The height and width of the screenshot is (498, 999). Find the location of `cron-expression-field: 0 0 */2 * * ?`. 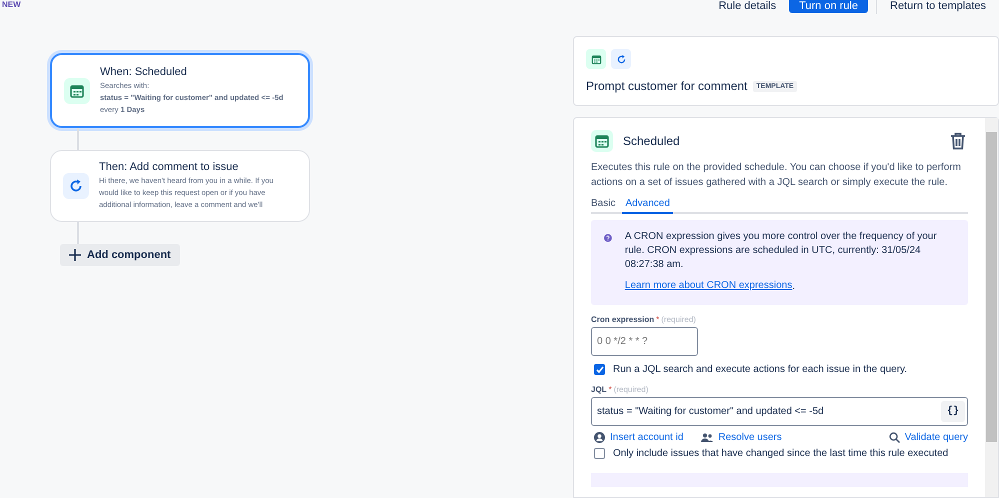

cron-expression-field: 0 0 */2 * * ? is located at coordinates (644, 341).